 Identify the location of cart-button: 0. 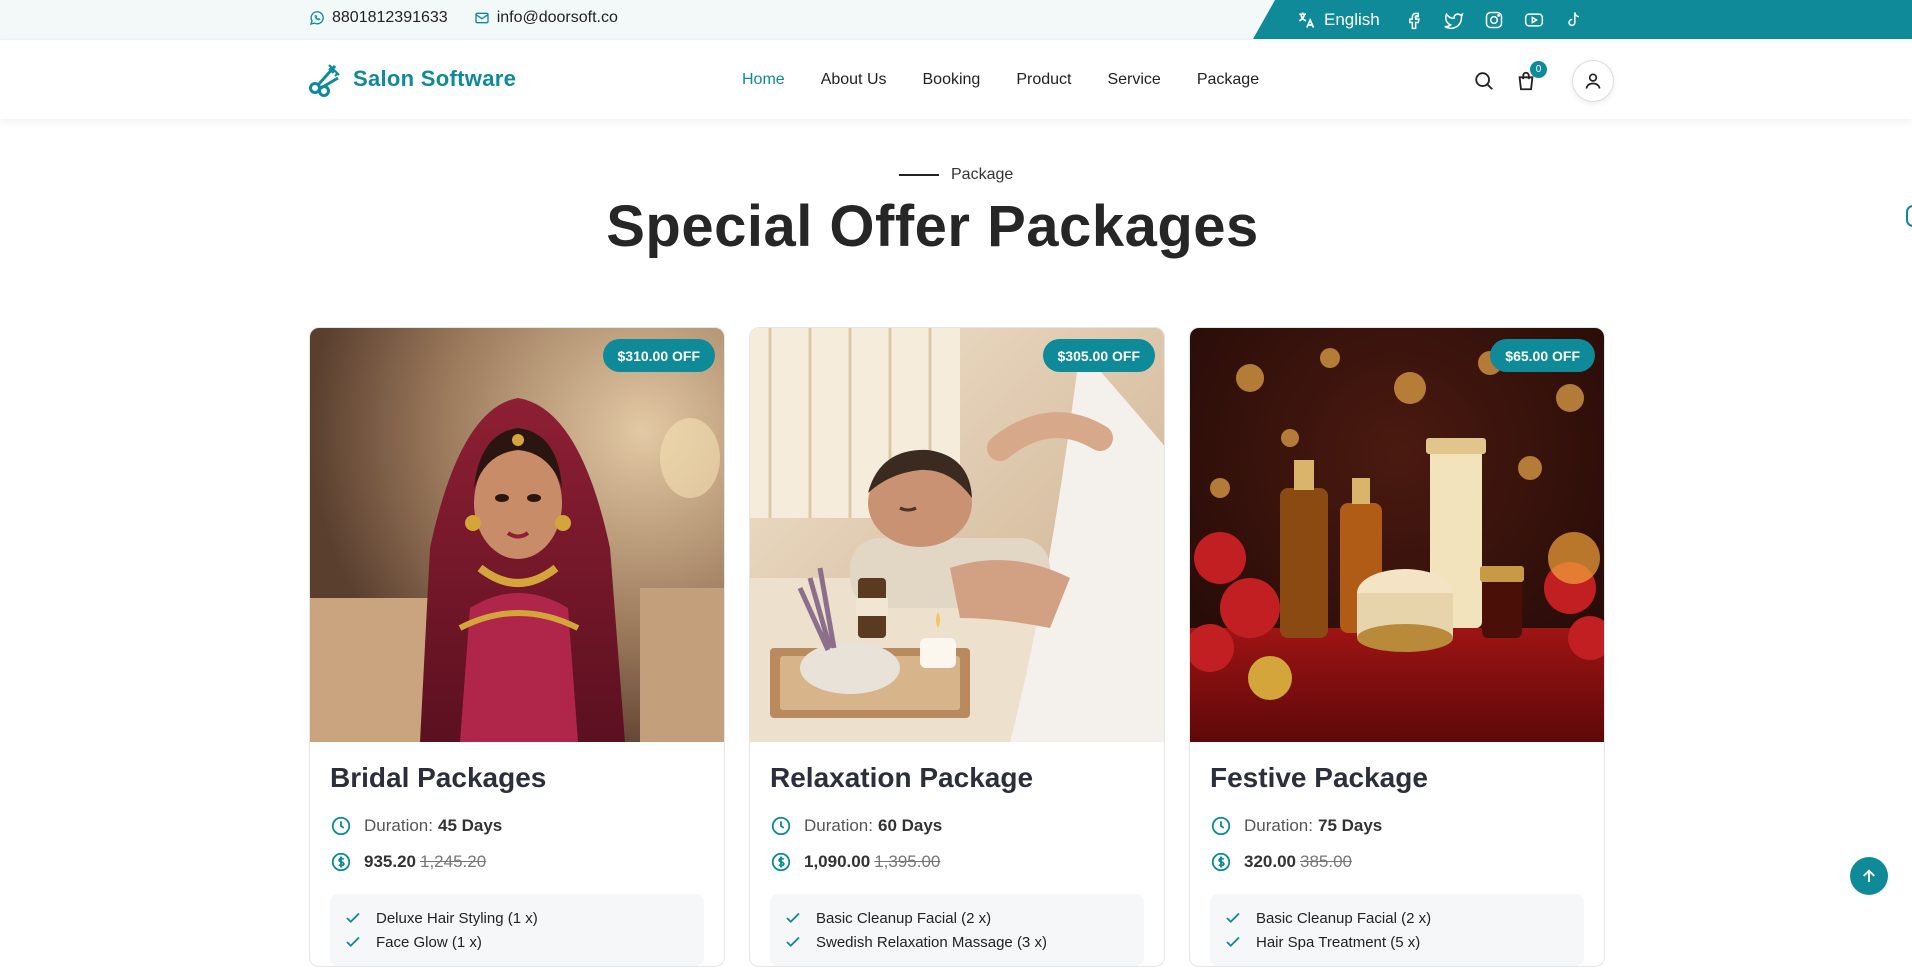
(1530, 77).